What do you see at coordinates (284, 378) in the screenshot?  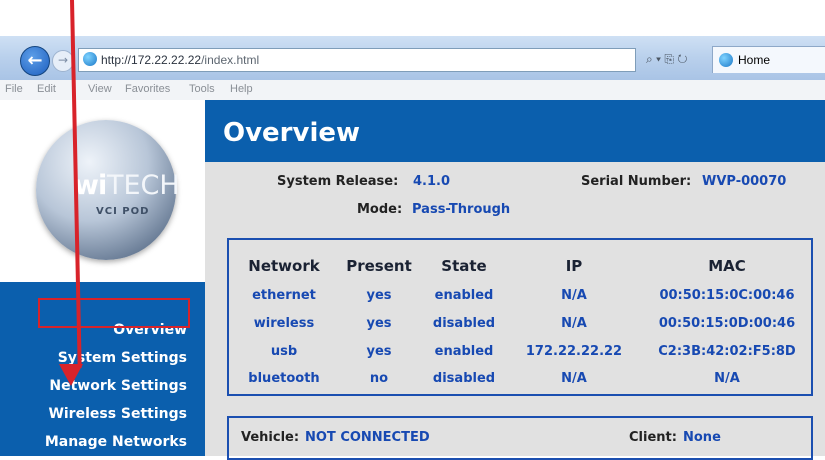 I see `cell-network: bluetooth` at bounding box center [284, 378].